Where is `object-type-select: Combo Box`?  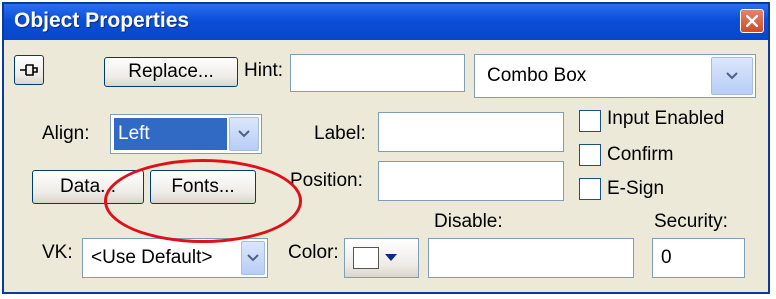 object-type-select: Combo Box is located at coordinates (615, 76).